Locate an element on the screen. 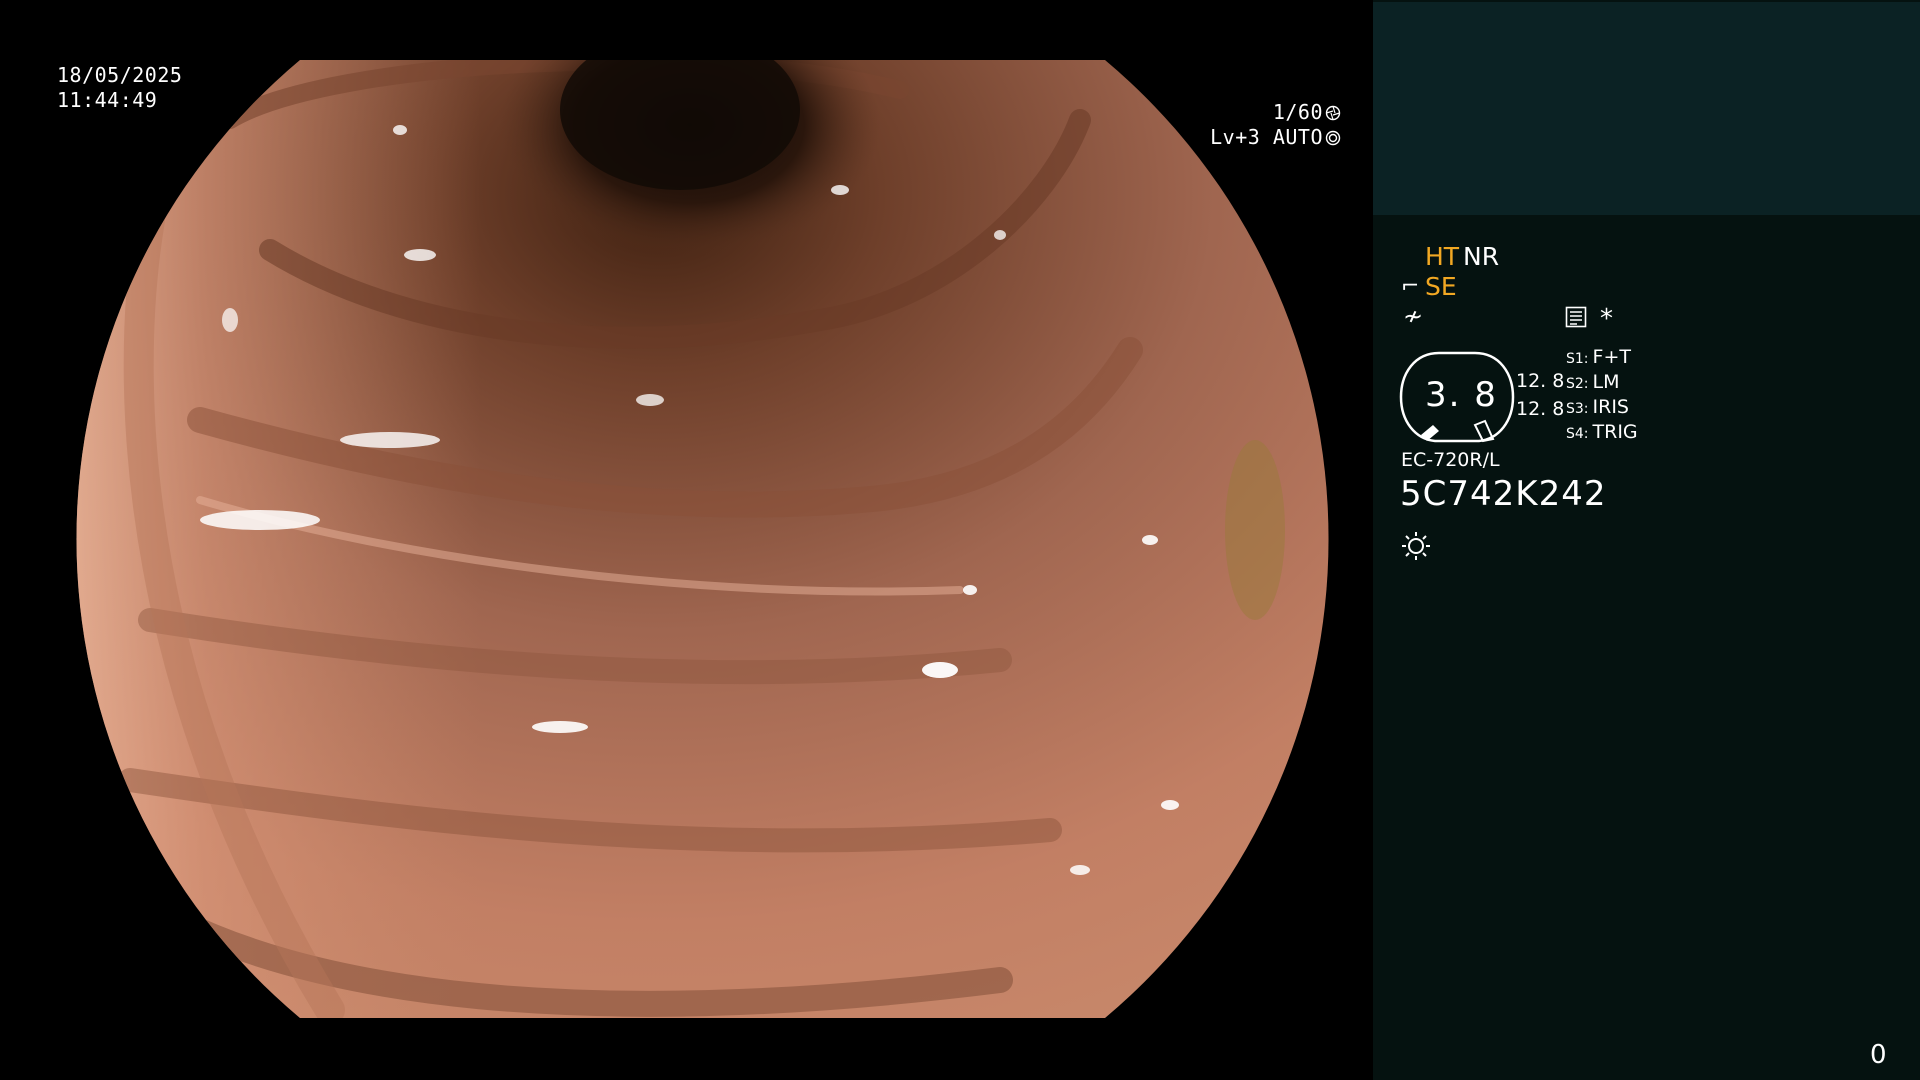  light-icon is located at coordinates (1416, 546).